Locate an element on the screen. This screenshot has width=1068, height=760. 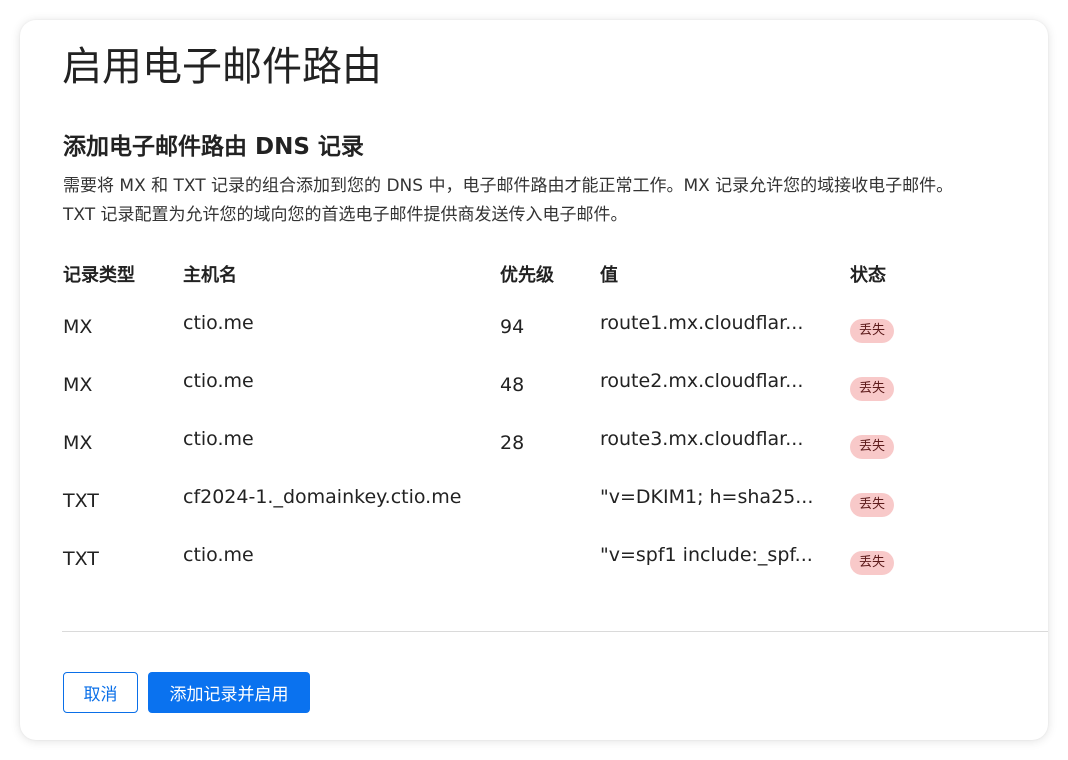
column-header-priority: 优先级 is located at coordinates (527, 275).